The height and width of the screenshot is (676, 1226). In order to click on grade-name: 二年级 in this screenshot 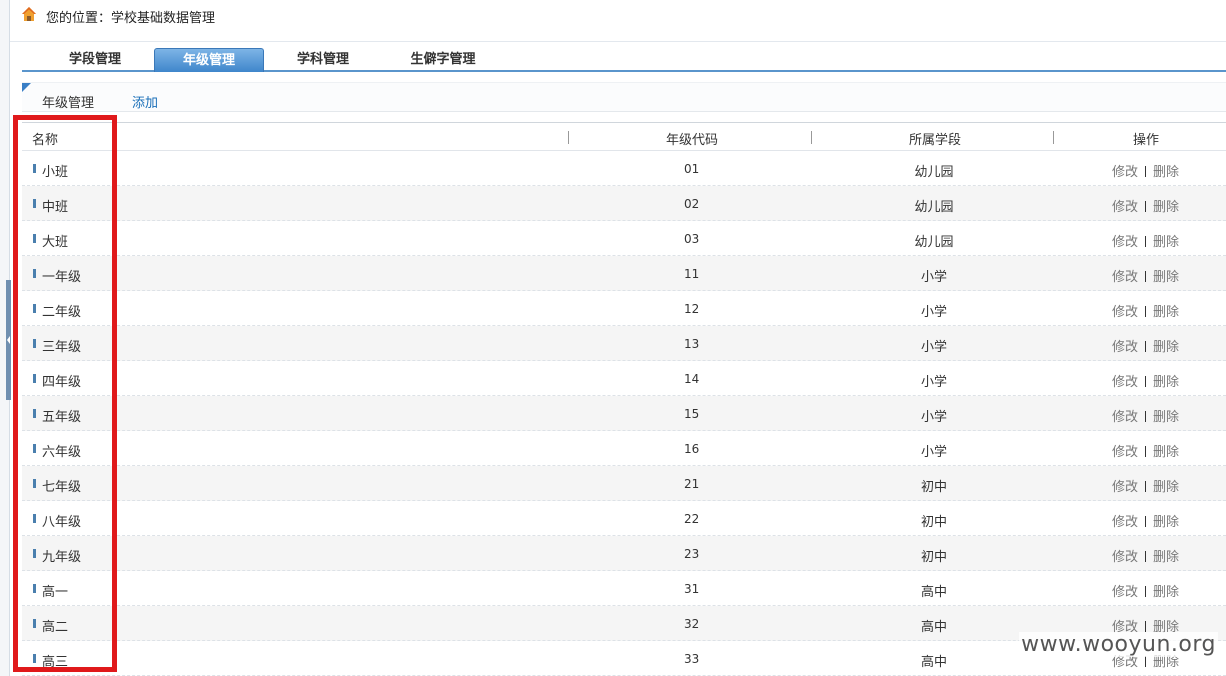, I will do `click(62, 312)`.